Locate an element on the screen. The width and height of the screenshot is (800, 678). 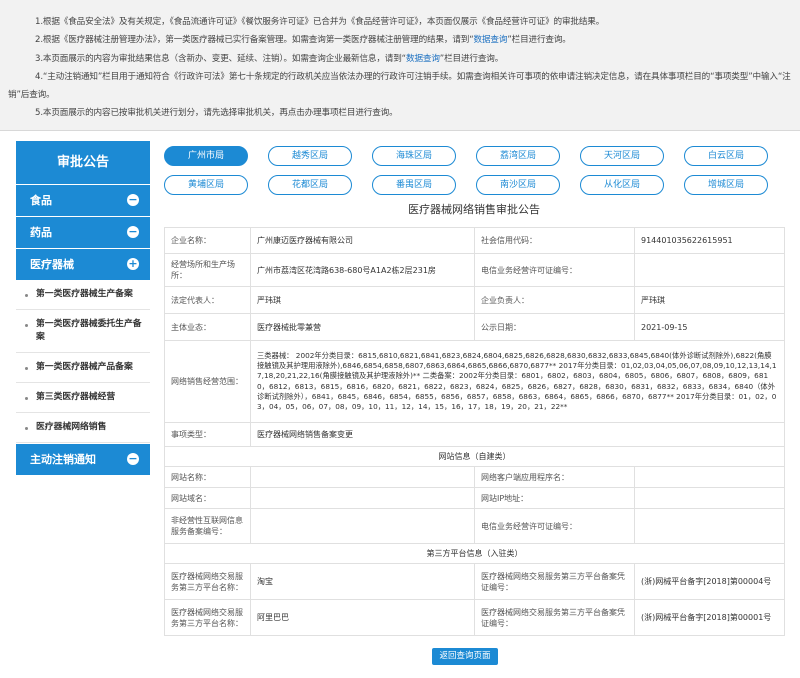
credit-code-value: 914401035622615951 is located at coordinates (709, 240).